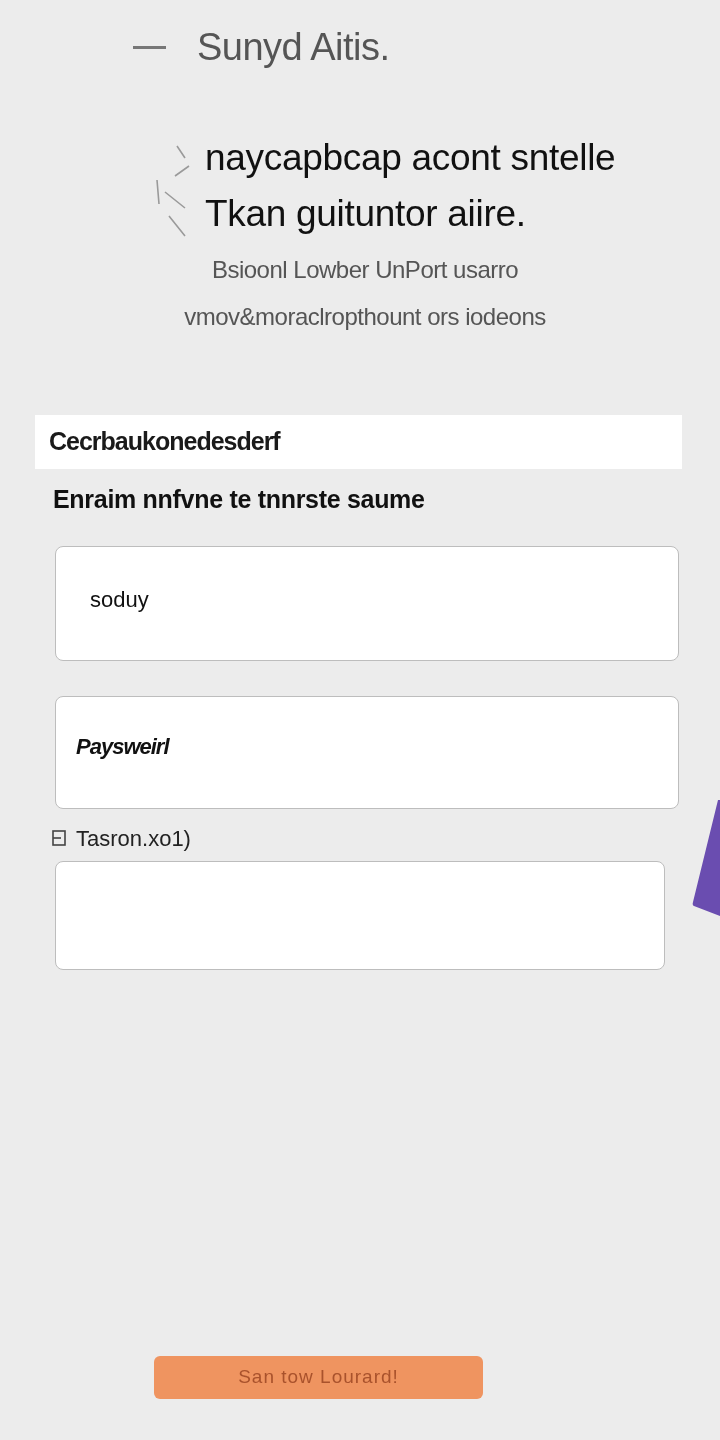  What do you see at coordinates (133, 838) in the screenshot?
I see `field-label: Tasron.xo1)` at bounding box center [133, 838].